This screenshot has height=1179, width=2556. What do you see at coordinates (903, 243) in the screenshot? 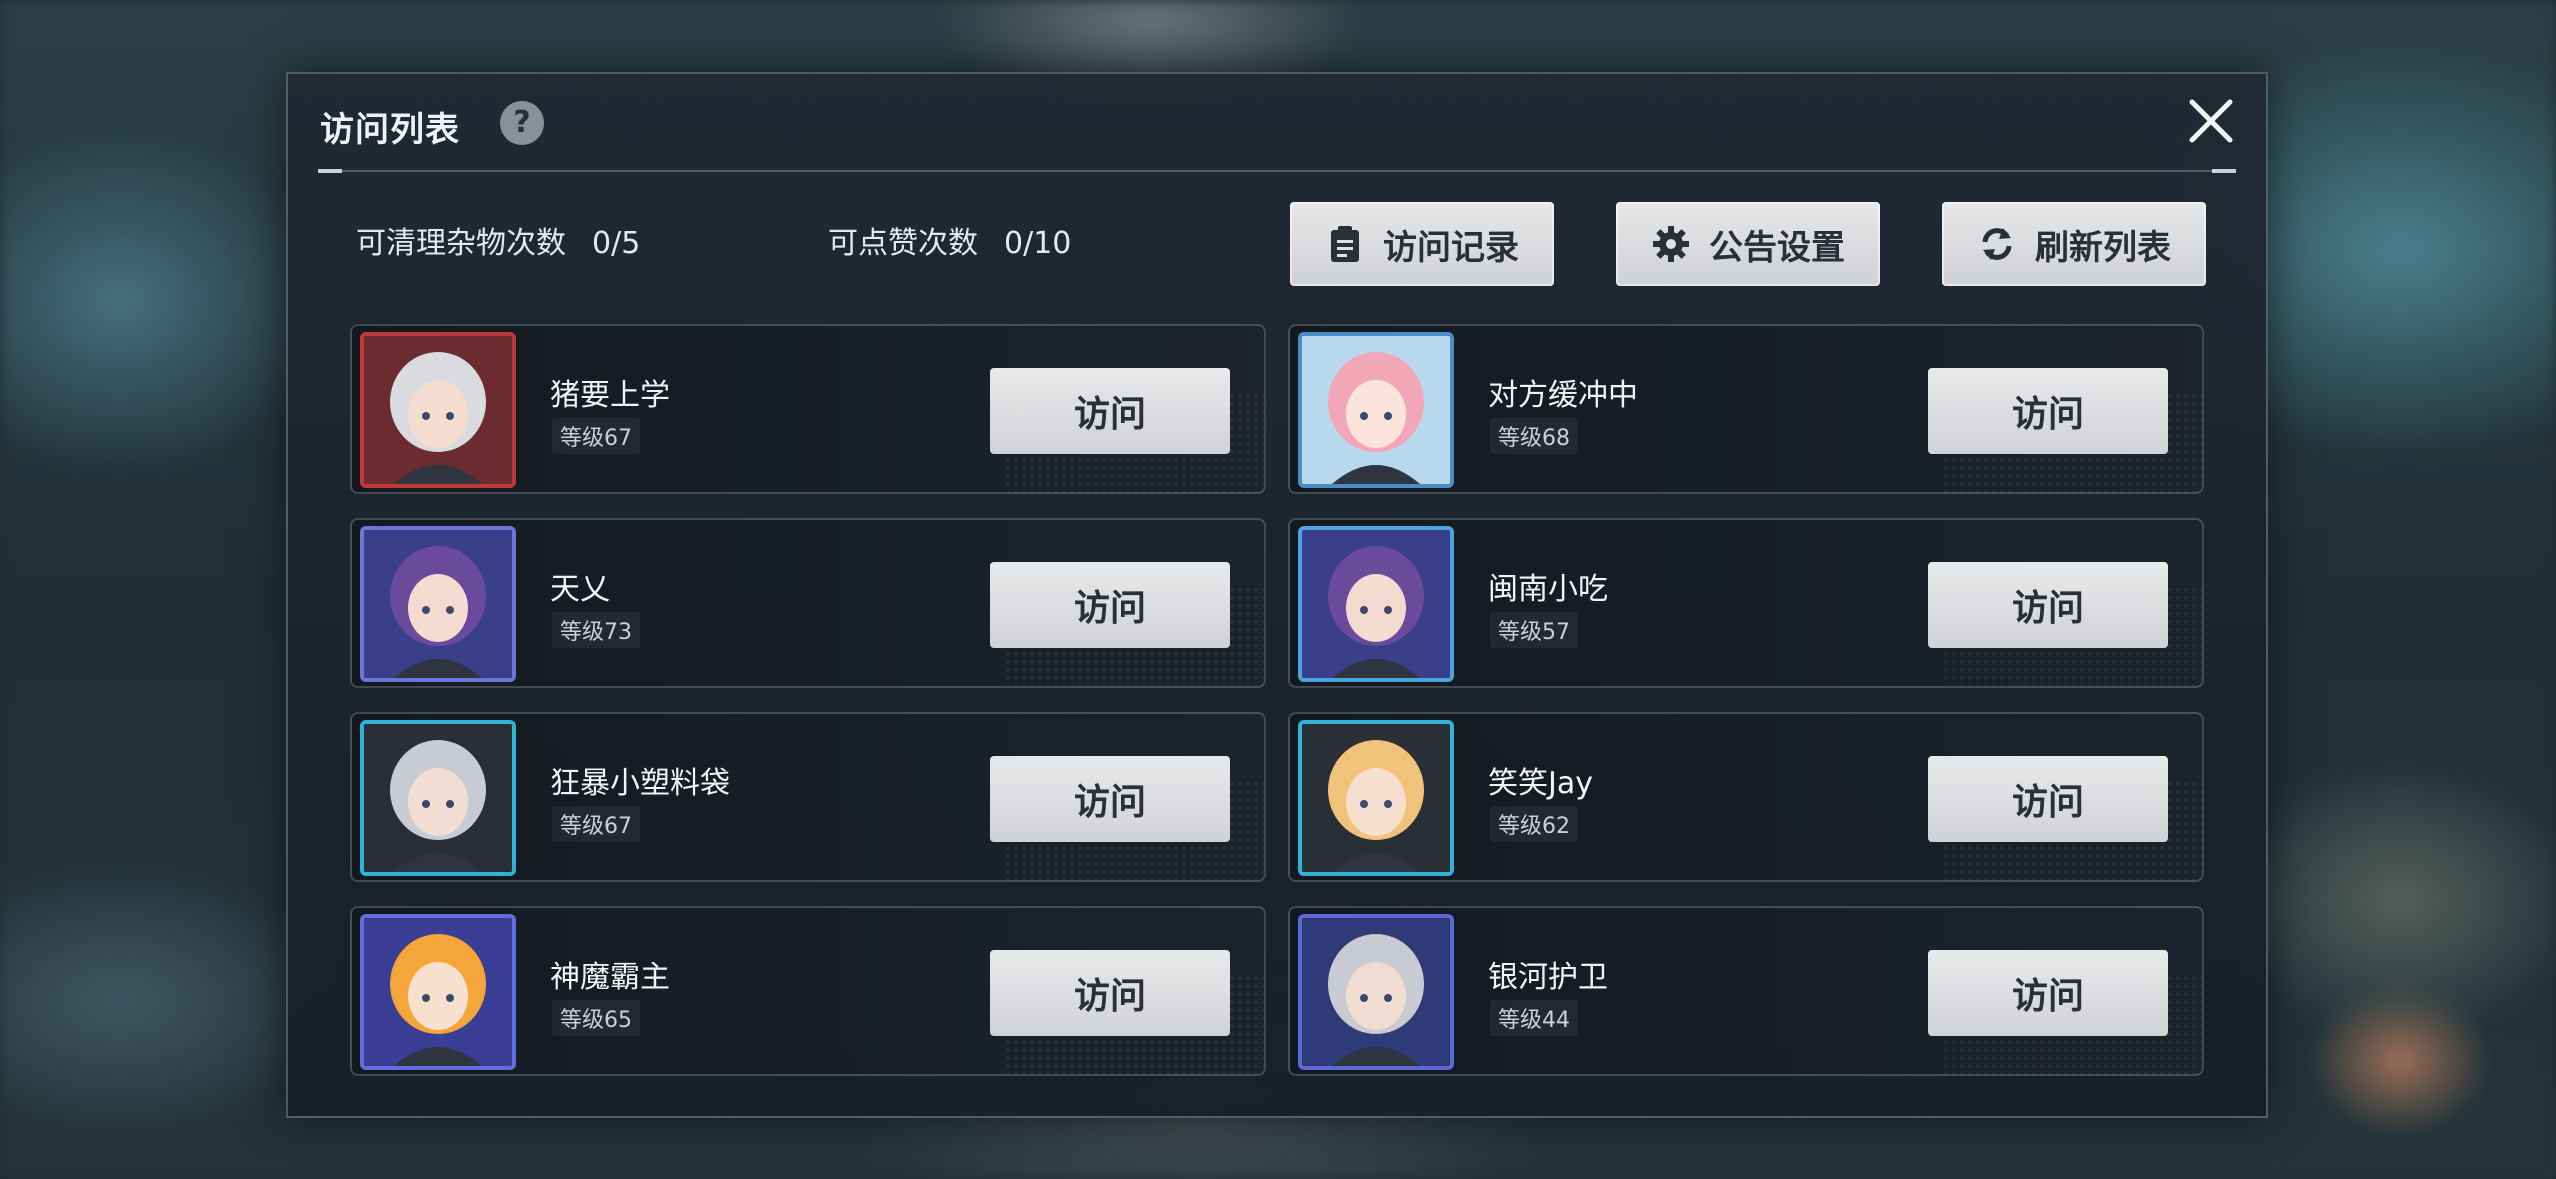
I see `like-count-label: 可点赞次数` at bounding box center [903, 243].